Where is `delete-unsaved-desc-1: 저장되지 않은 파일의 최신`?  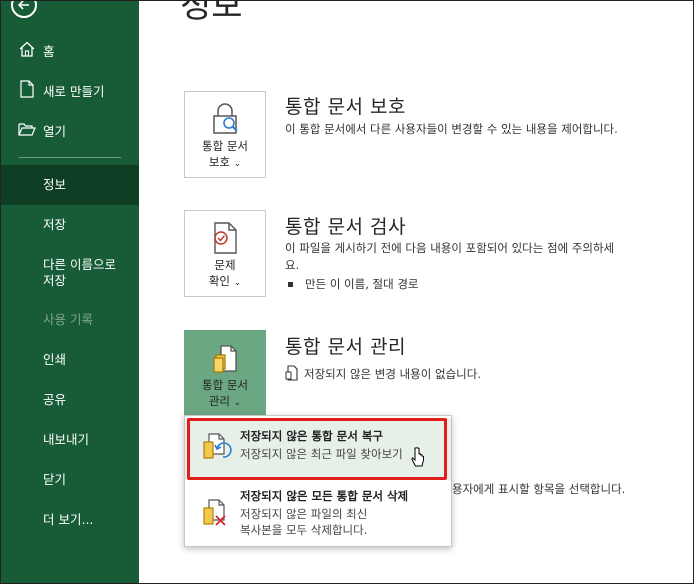 delete-unsaved-desc-1: 저장되지 않은 파일의 최신 is located at coordinates (304, 514).